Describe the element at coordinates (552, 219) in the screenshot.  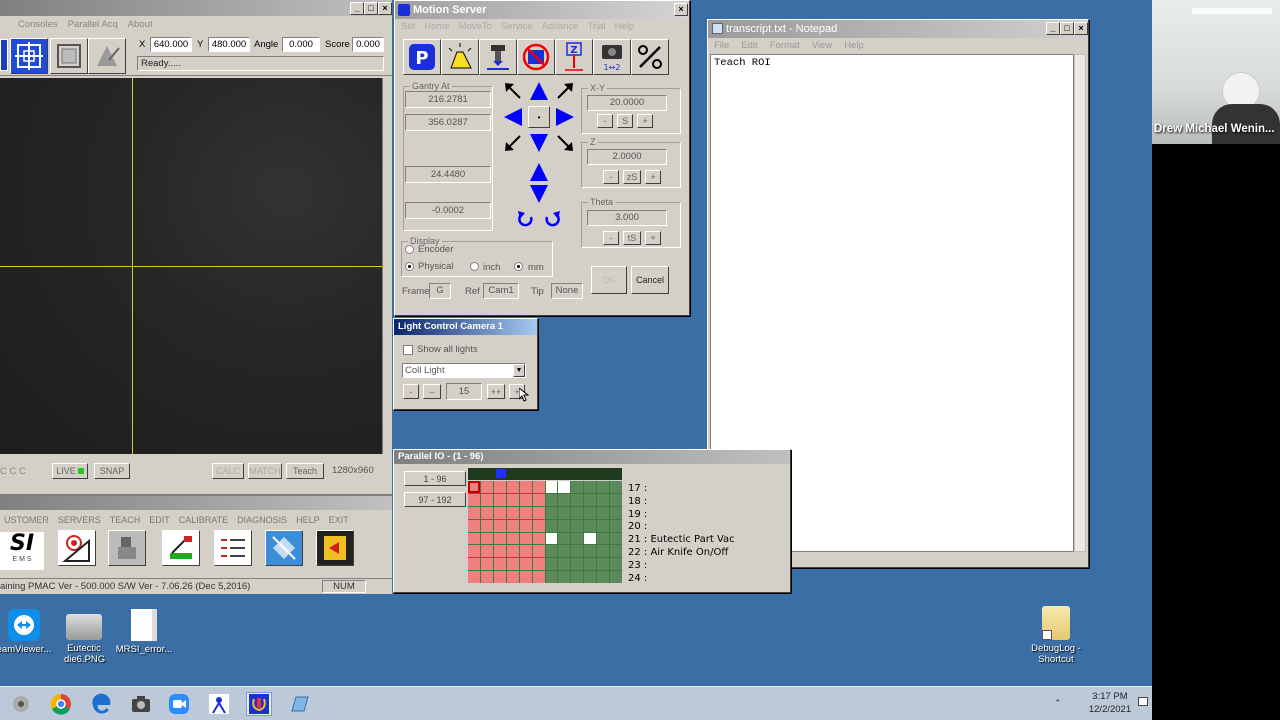
I see `rotate-cw-icon` at that location.